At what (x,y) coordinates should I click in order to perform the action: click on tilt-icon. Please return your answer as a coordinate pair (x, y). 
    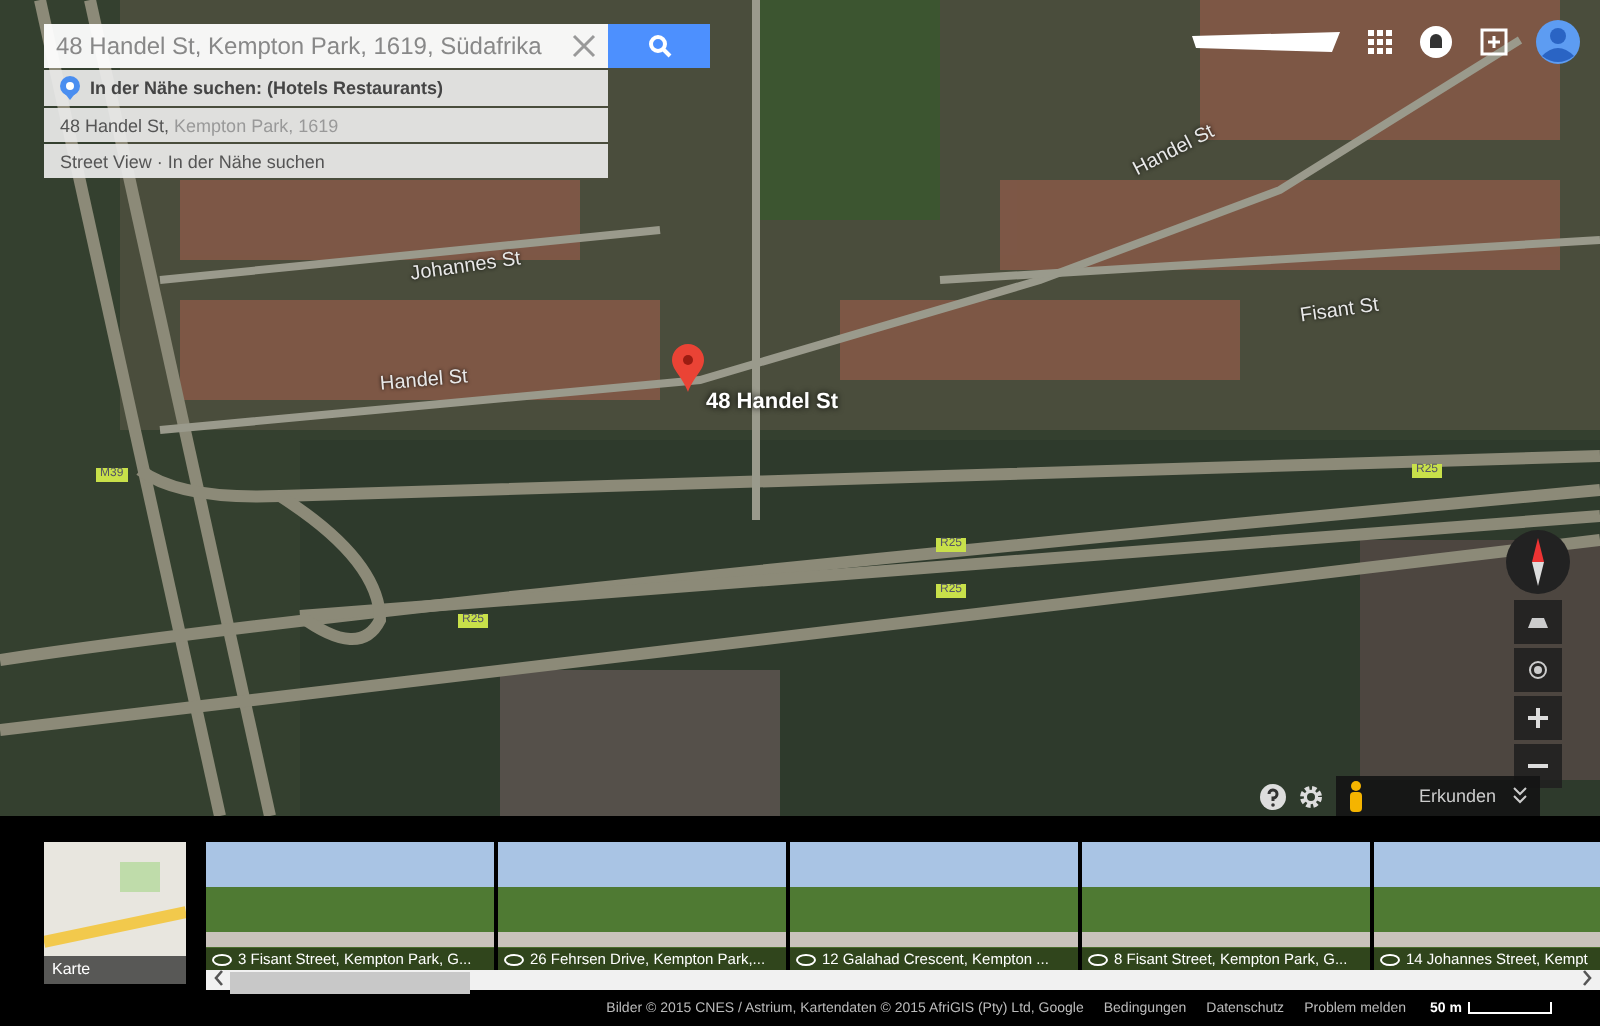
    Looking at the image, I should click on (1538, 622).